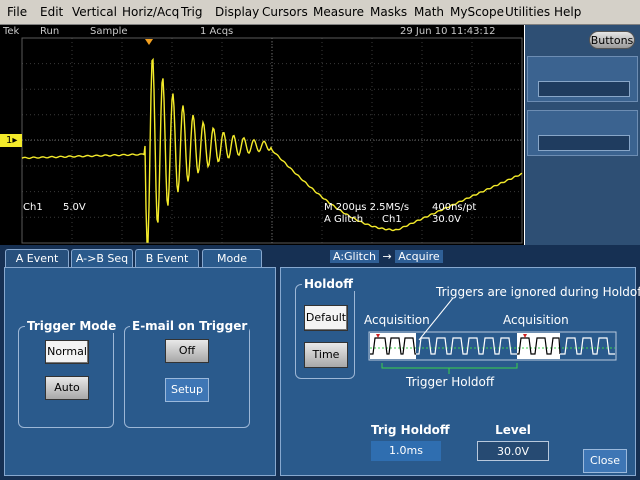 The image size is (640, 480). I want to click on ch1-ground-marker: 1▸, so click(11, 140).